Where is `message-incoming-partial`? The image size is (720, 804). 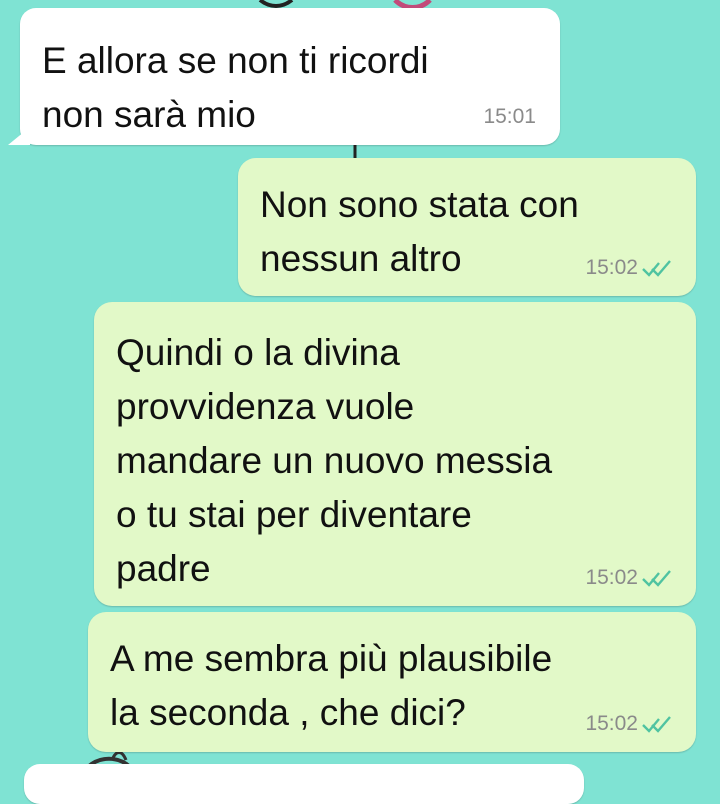
message-incoming-partial is located at coordinates (304, 784).